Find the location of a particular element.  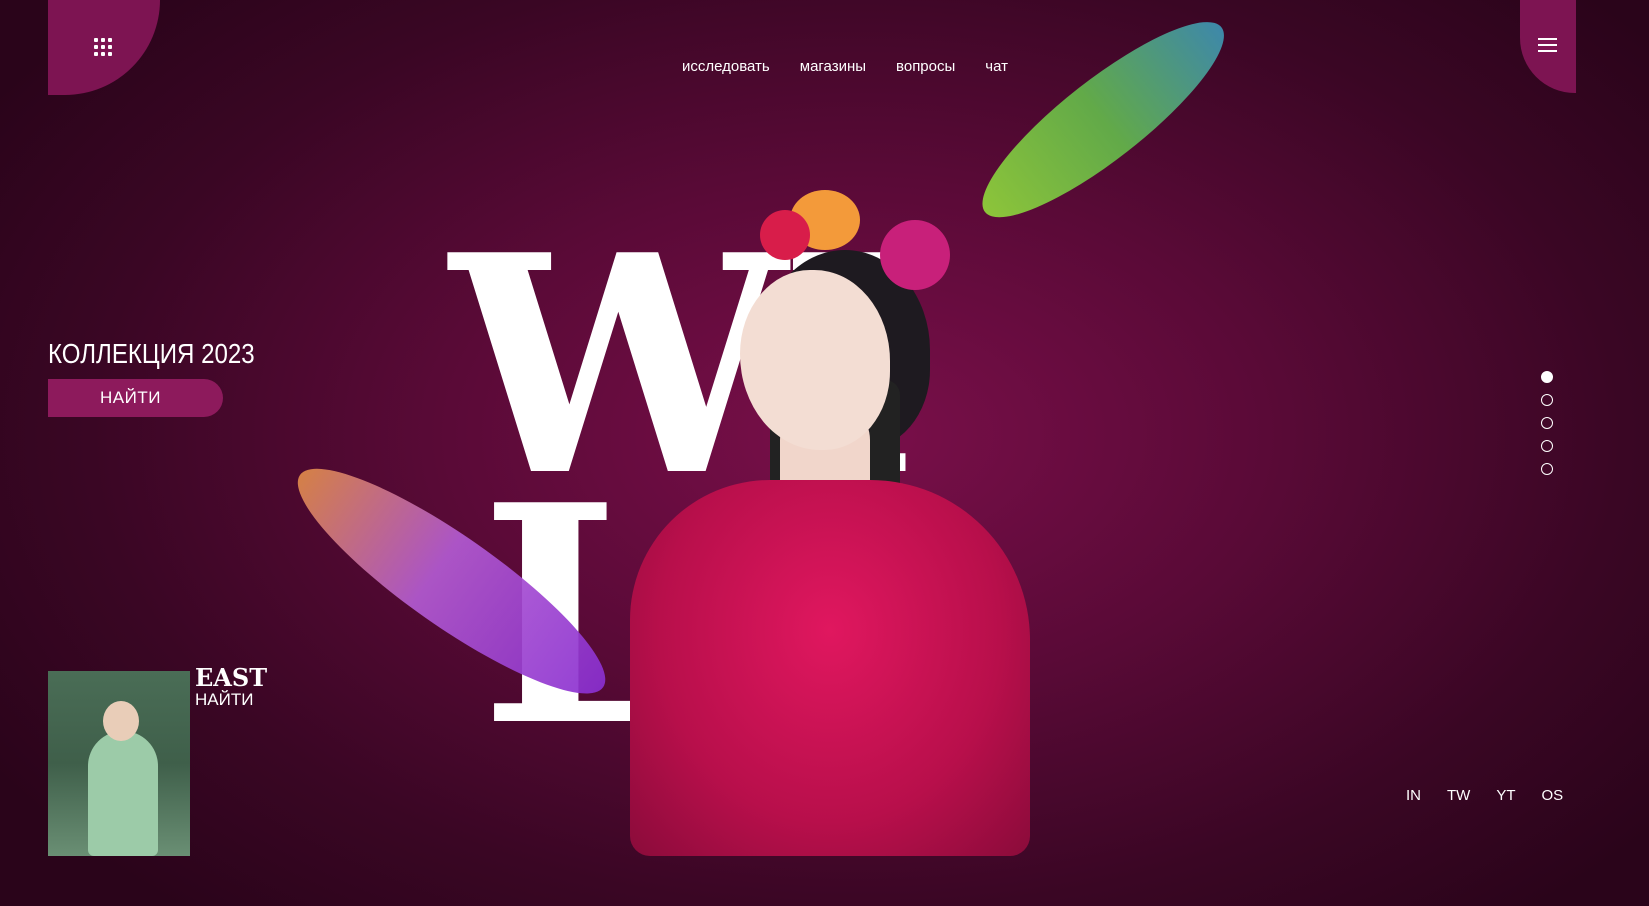

thumb-face is located at coordinates (121, 721).